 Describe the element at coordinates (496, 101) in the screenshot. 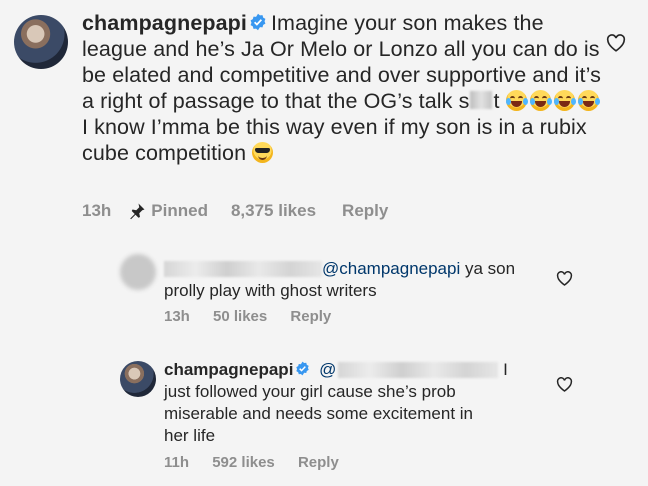

I see `comment-text-part2: t` at that location.